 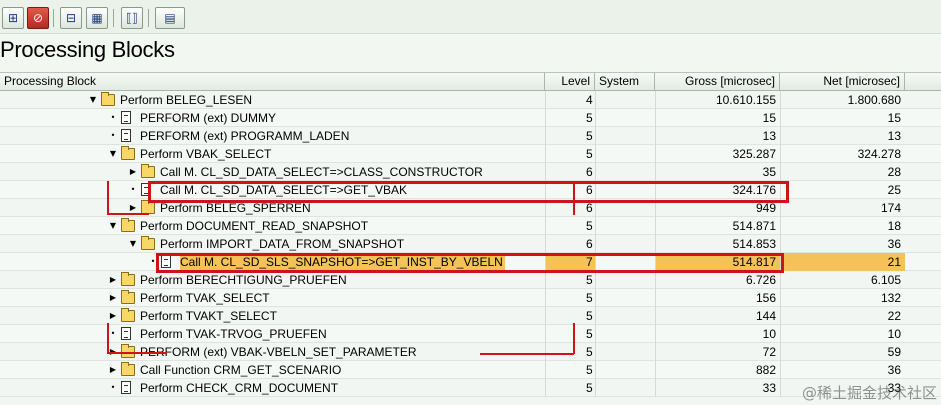 What do you see at coordinates (842, 100) in the screenshot?
I see `net-cell: 1.800.680` at bounding box center [842, 100].